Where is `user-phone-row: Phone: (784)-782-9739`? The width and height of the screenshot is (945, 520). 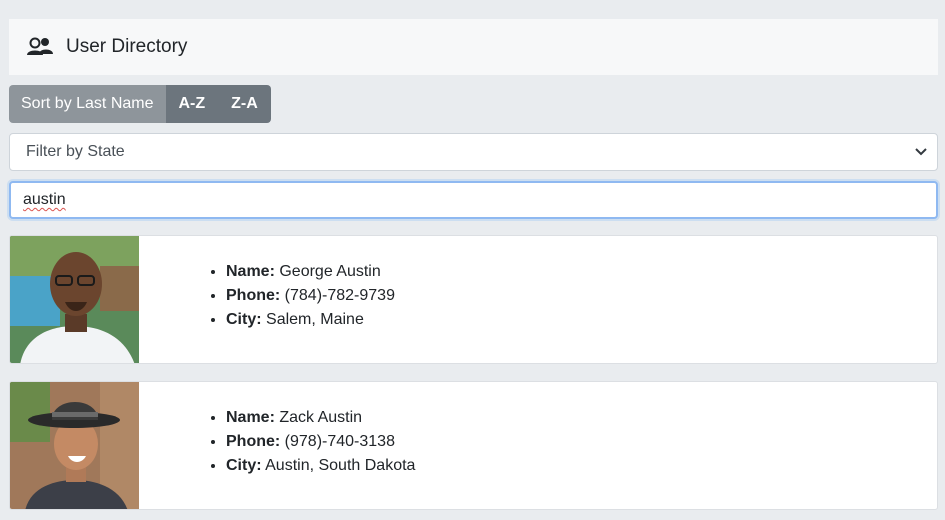
user-phone-row: Phone: (784)-782-9739 is located at coordinates (310, 296).